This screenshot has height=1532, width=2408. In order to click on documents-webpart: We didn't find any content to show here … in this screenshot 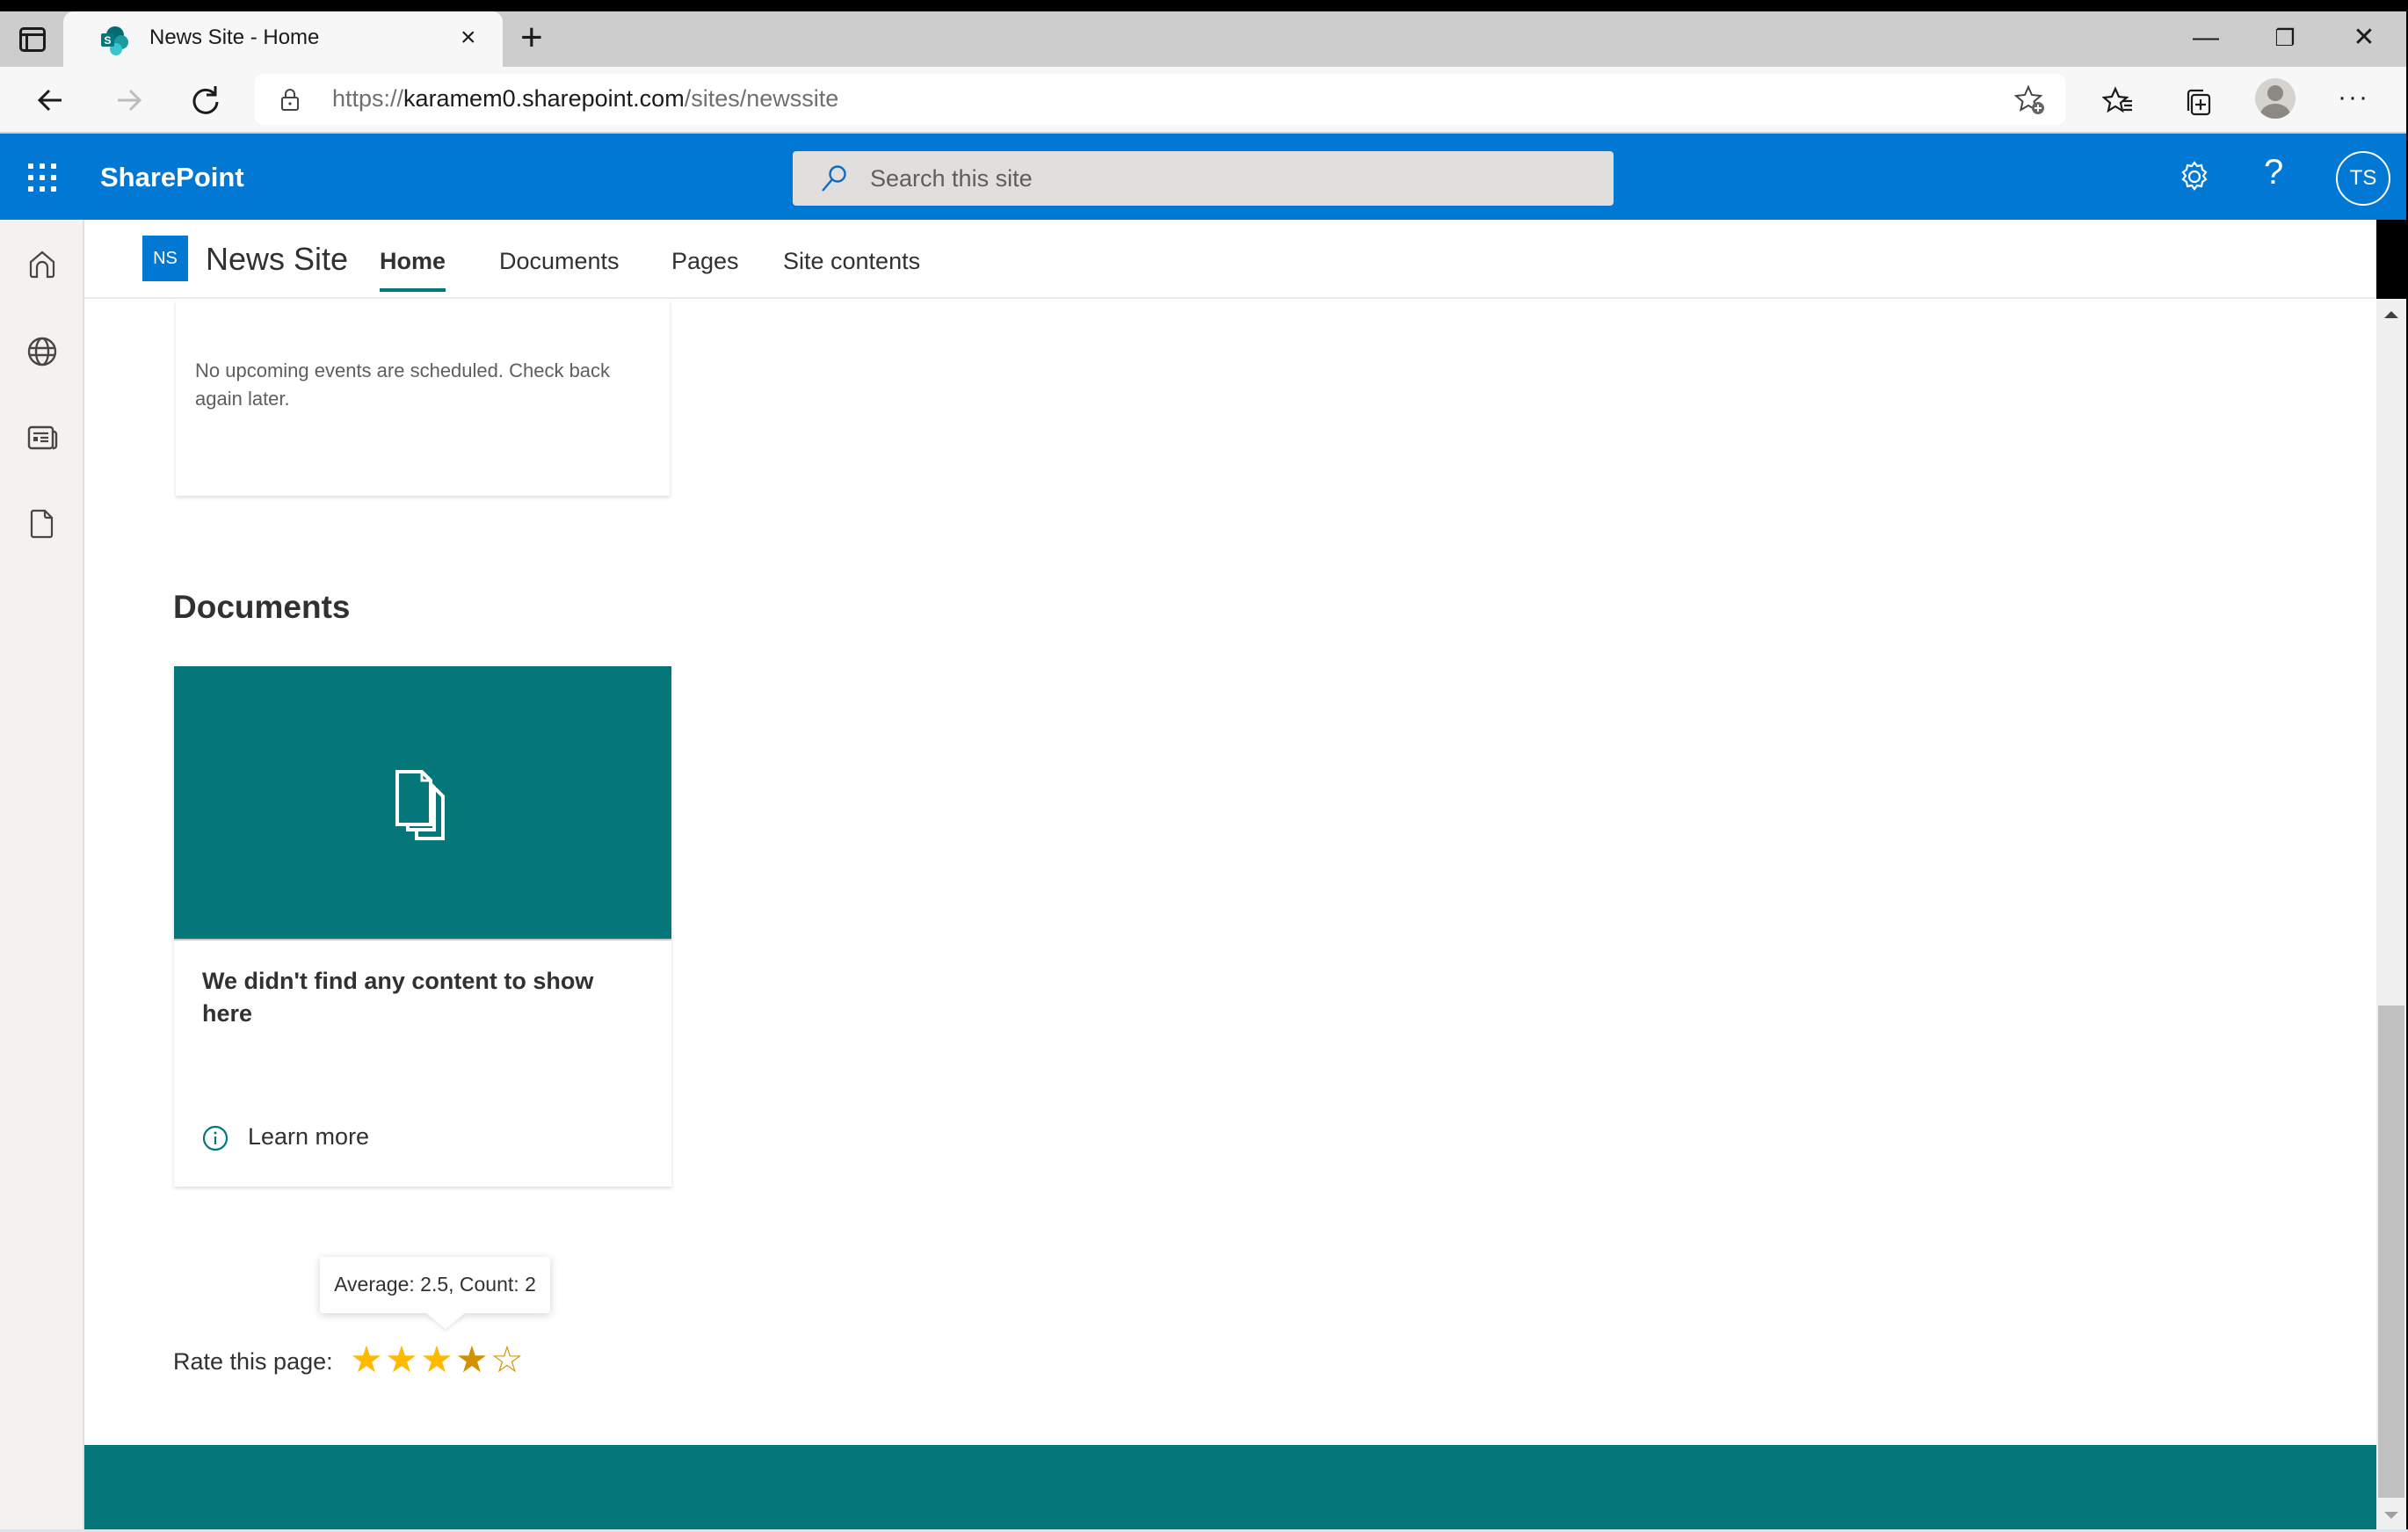, I will do `click(422, 926)`.